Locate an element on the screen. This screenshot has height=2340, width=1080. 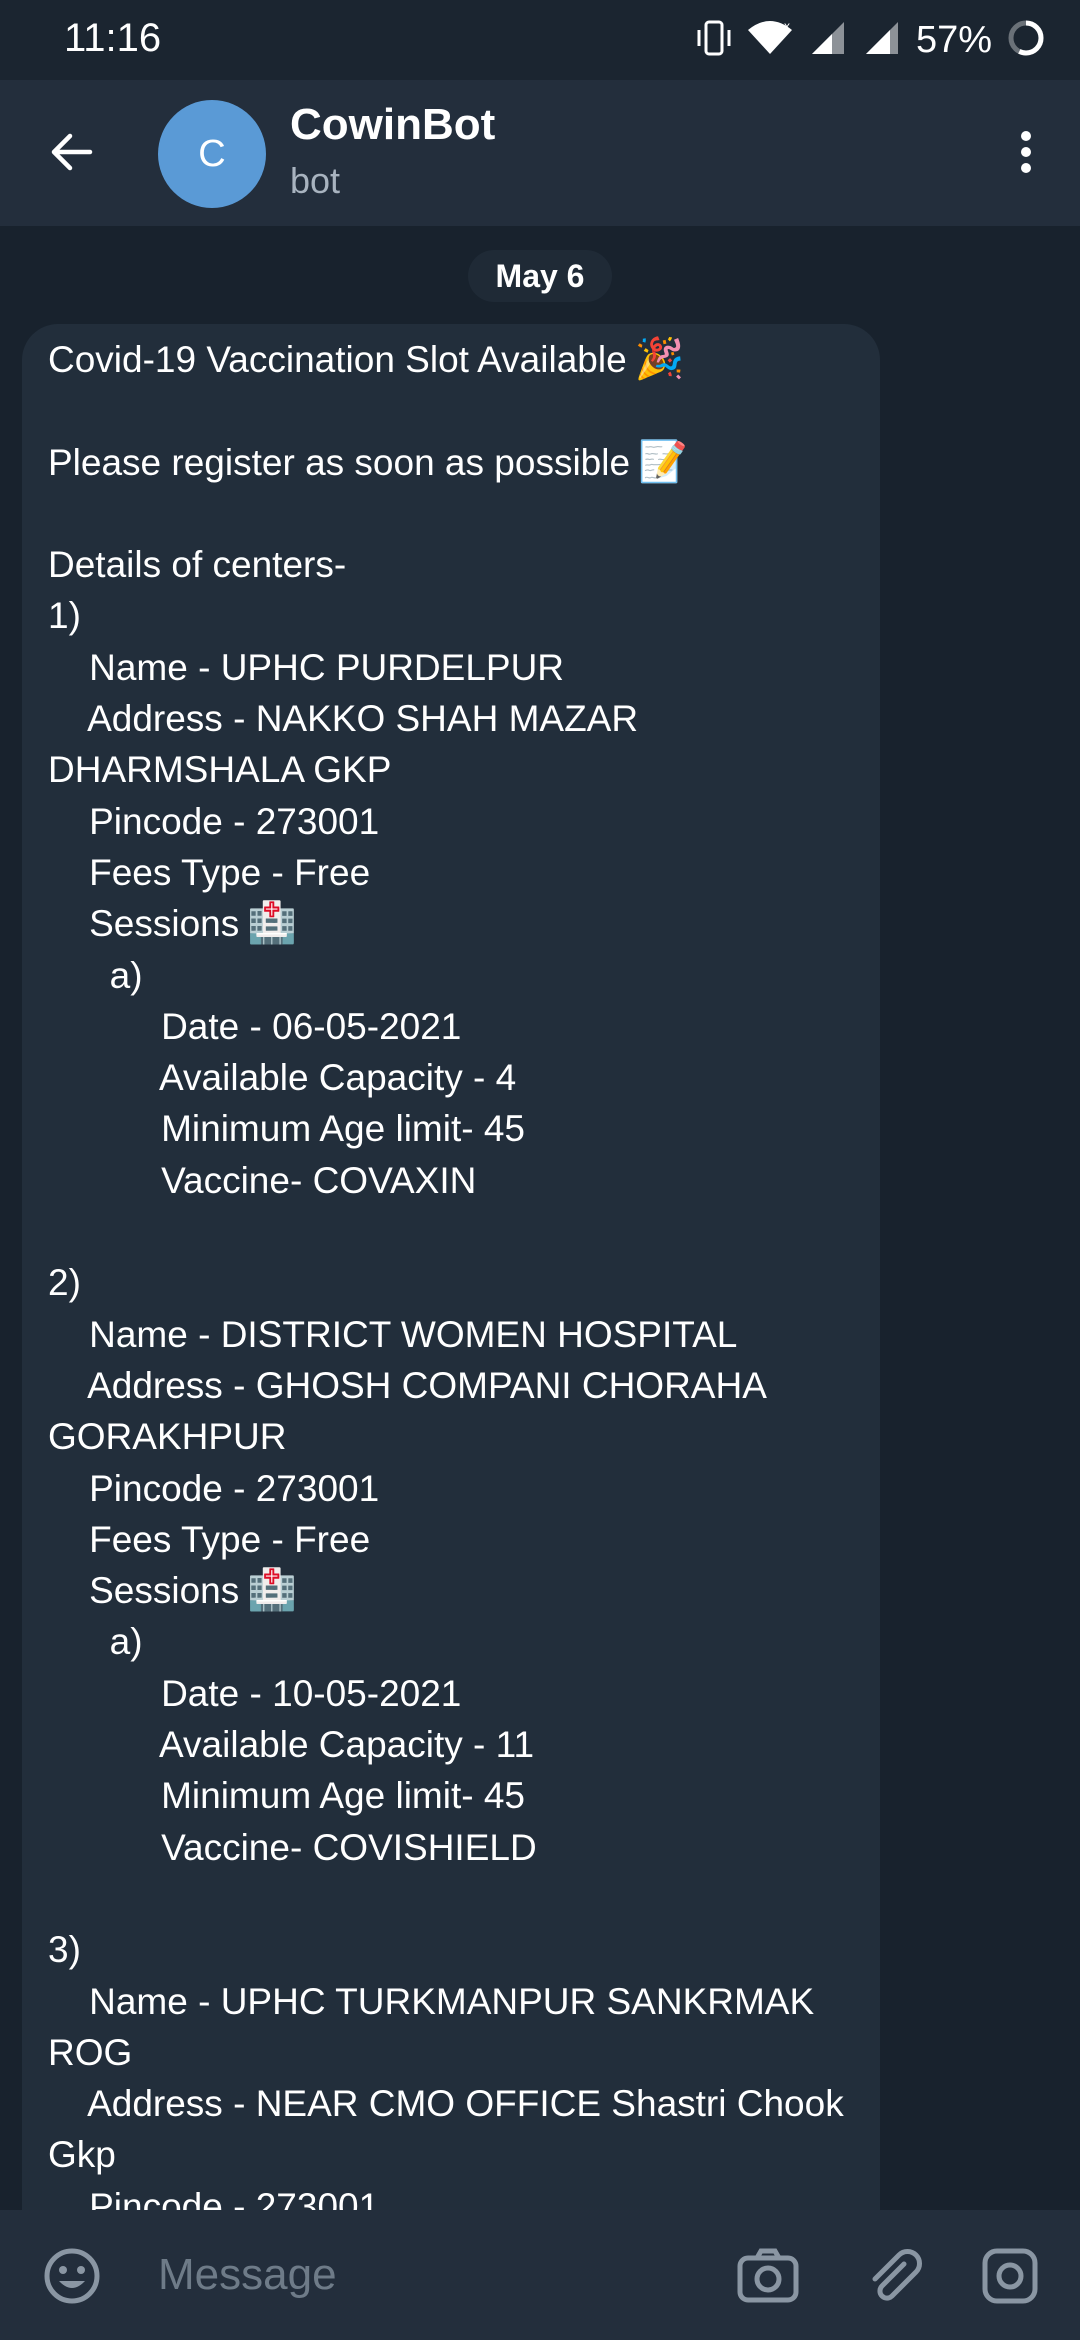
message-line: Vaccine- COVAXIN is located at coordinates (451, 1180).